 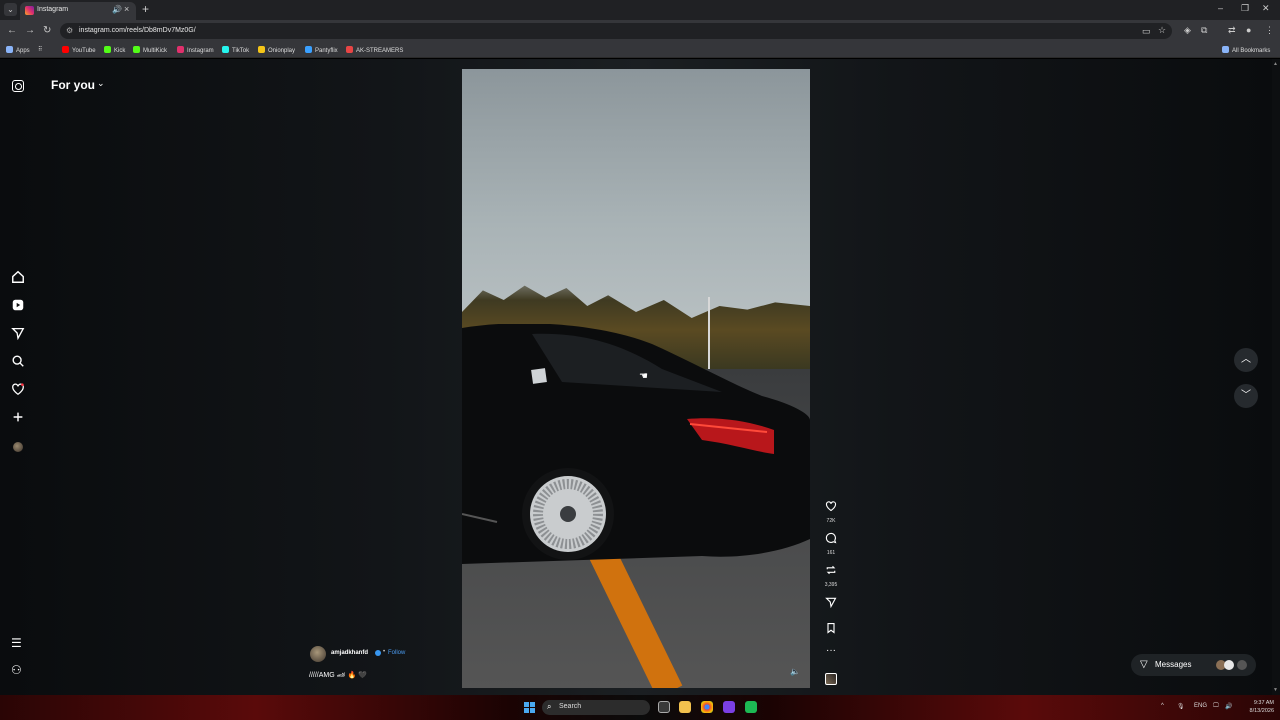 I want to click on like-button: 72K, so click(x=831, y=511).